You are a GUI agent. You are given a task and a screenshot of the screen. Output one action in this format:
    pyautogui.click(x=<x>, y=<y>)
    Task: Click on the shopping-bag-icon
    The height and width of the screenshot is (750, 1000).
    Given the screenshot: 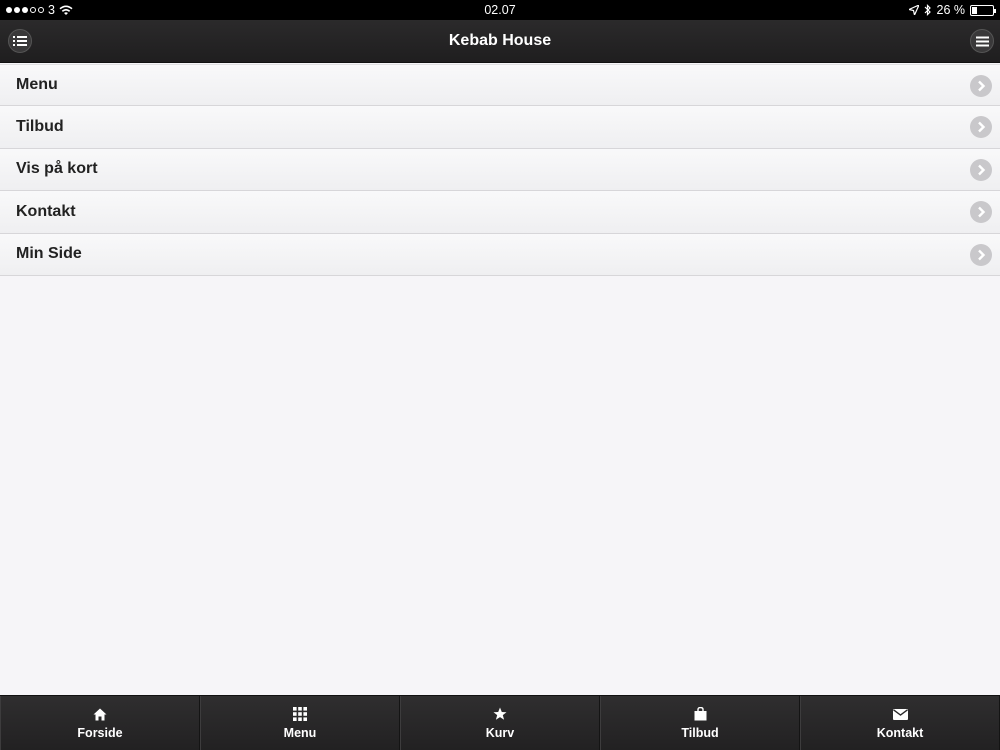 What is the action you would take?
    pyautogui.click(x=700, y=714)
    